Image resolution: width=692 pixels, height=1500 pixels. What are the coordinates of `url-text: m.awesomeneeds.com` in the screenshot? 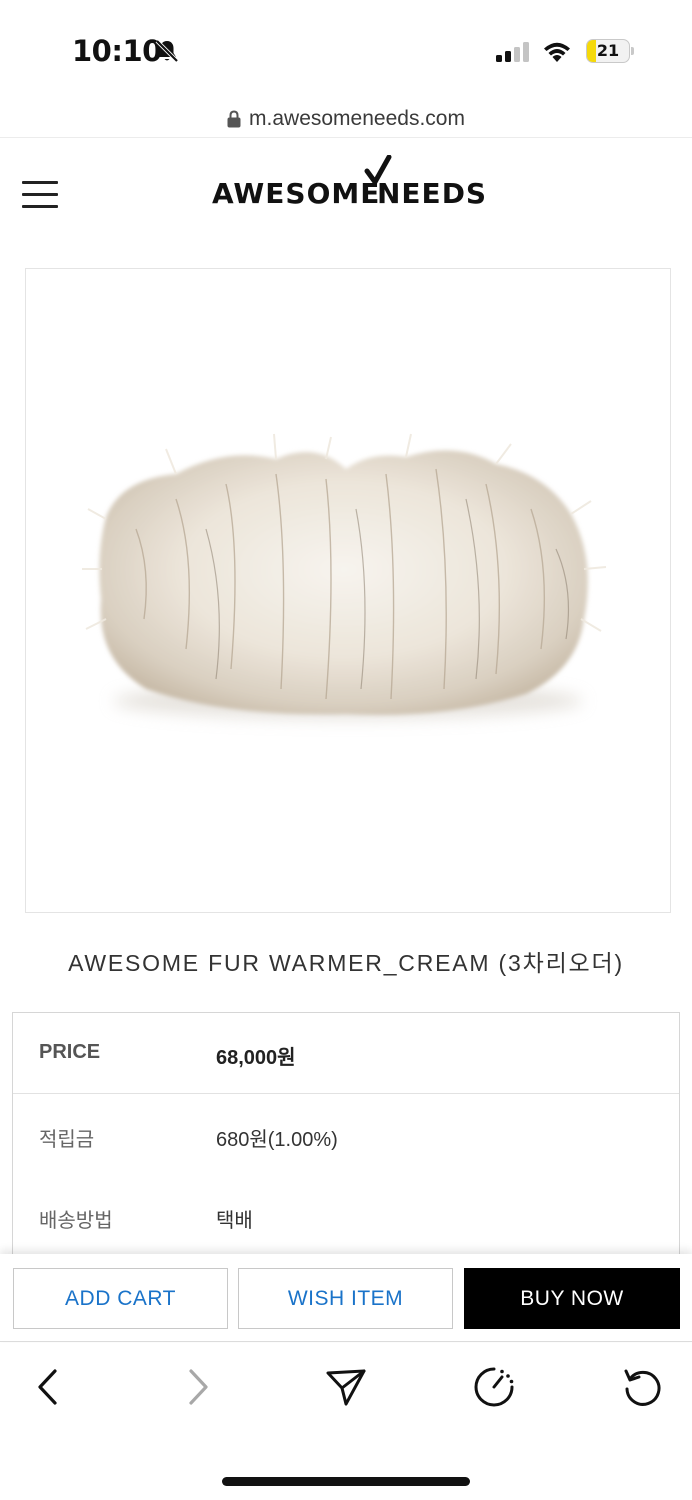 It's located at (357, 118).